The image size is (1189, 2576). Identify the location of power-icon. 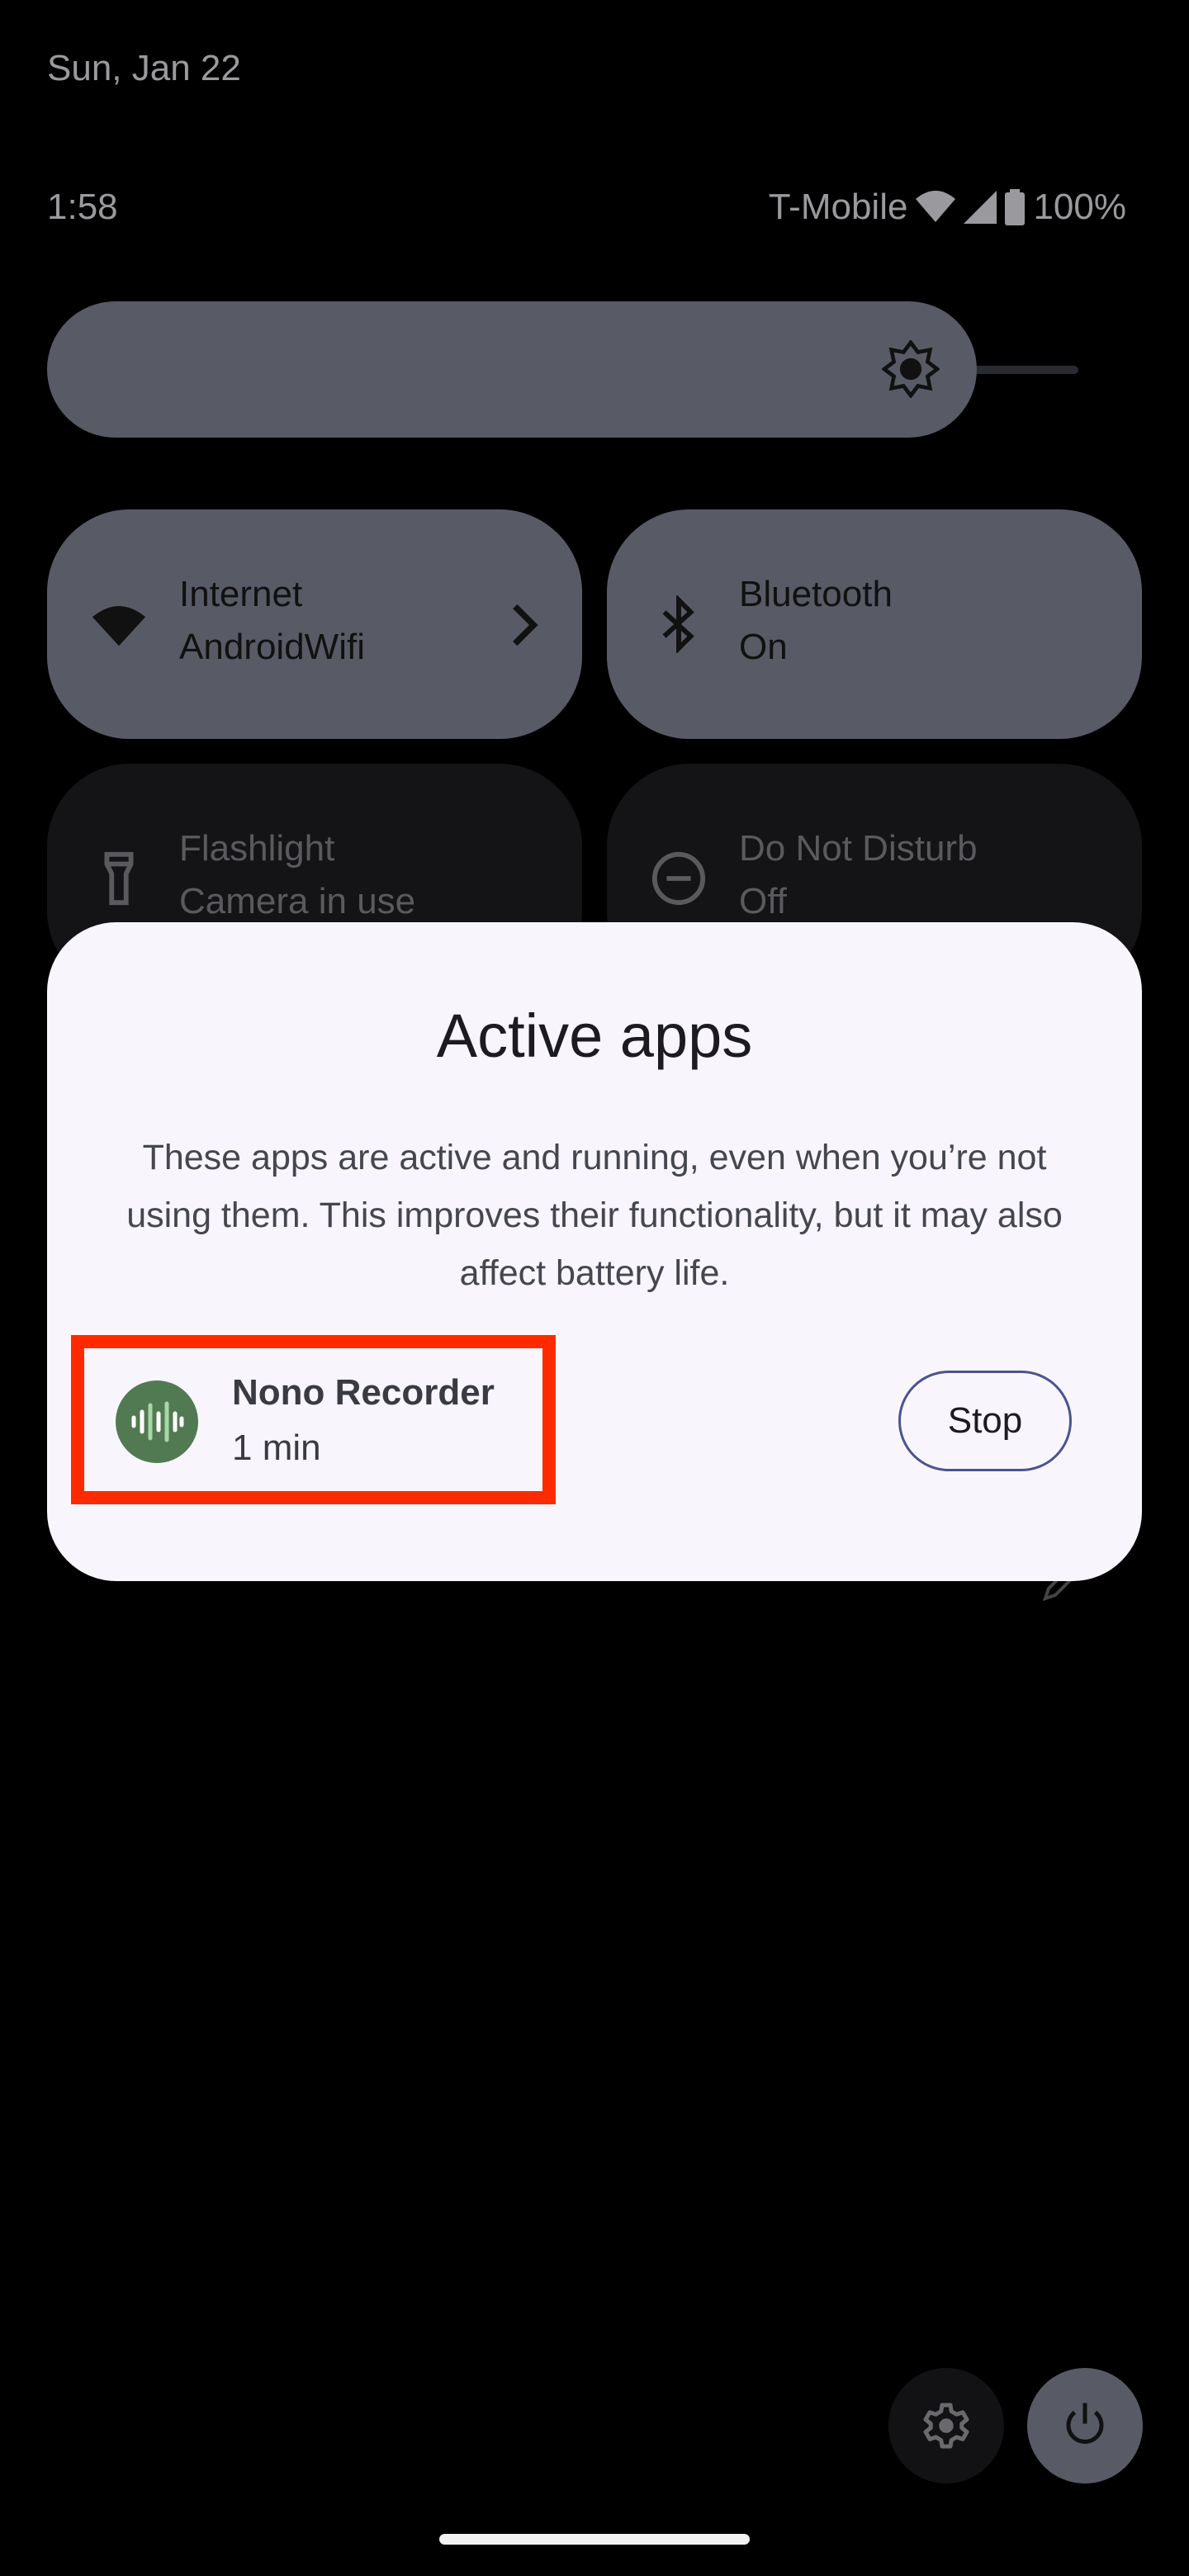
(1085, 2423).